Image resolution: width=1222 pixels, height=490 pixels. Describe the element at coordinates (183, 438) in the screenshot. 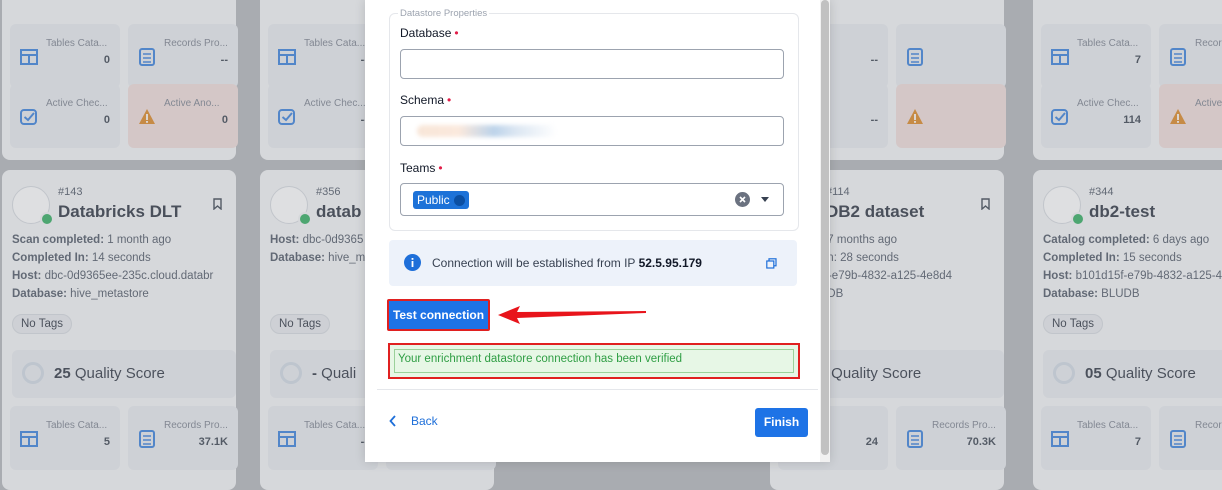

I see `metric-tile: Records Pro... 37.1K` at that location.